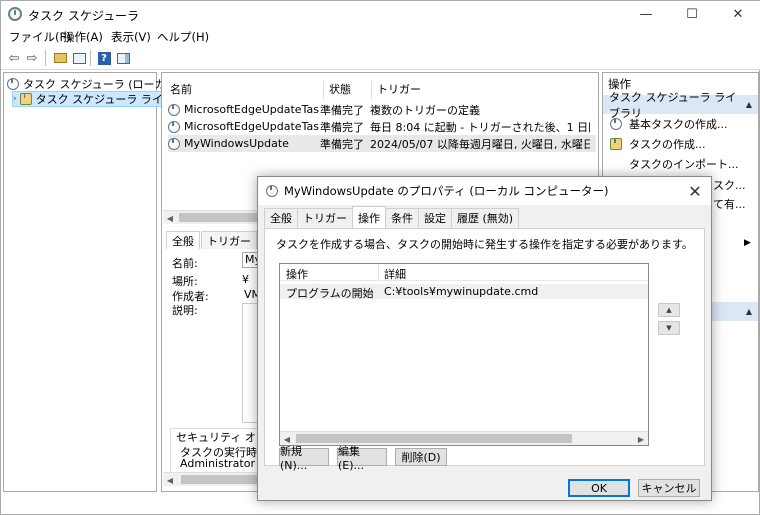 The width and height of the screenshot is (760, 515). What do you see at coordinates (692, 14) in the screenshot?
I see `maximize-button: ☐` at bounding box center [692, 14].